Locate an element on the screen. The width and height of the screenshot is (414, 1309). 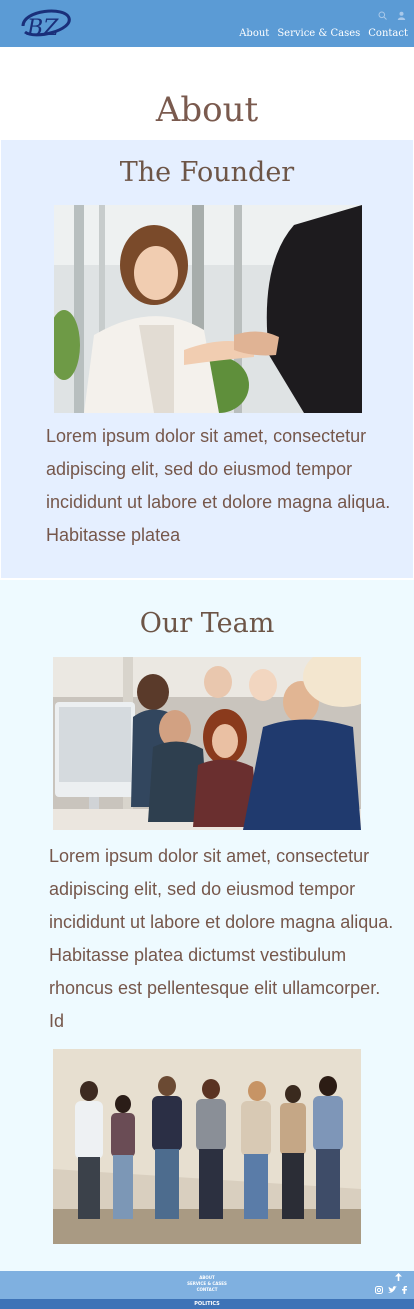
site-footer: ABOUT SERVICE & CASES CONTACT is located at coordinates (207, 1285).